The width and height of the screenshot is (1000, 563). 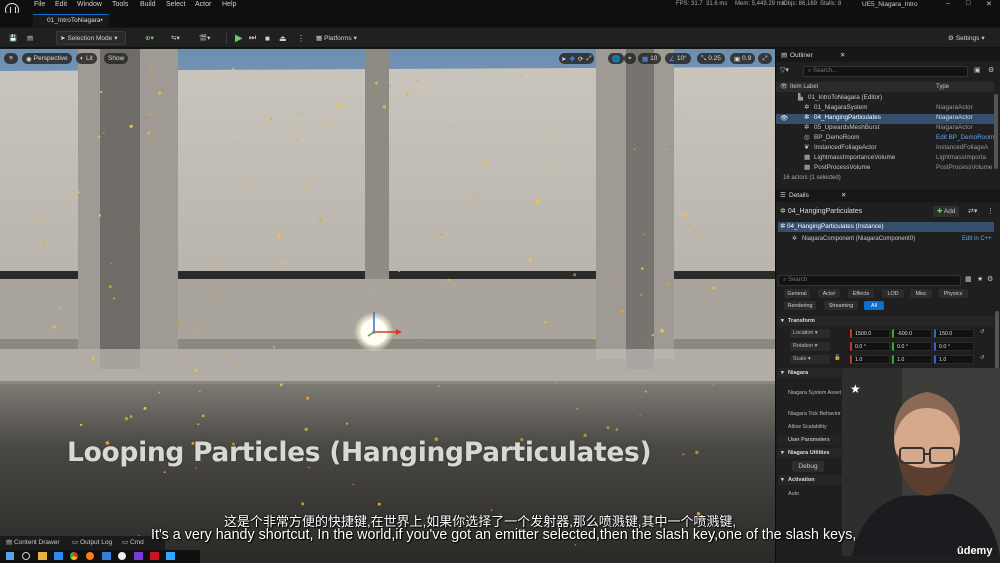 What do you see at coordinates (711, 58) in the screenshot?
I see `scale-snap-button: ⤡ 0.25` at bounding box center [711, 58].